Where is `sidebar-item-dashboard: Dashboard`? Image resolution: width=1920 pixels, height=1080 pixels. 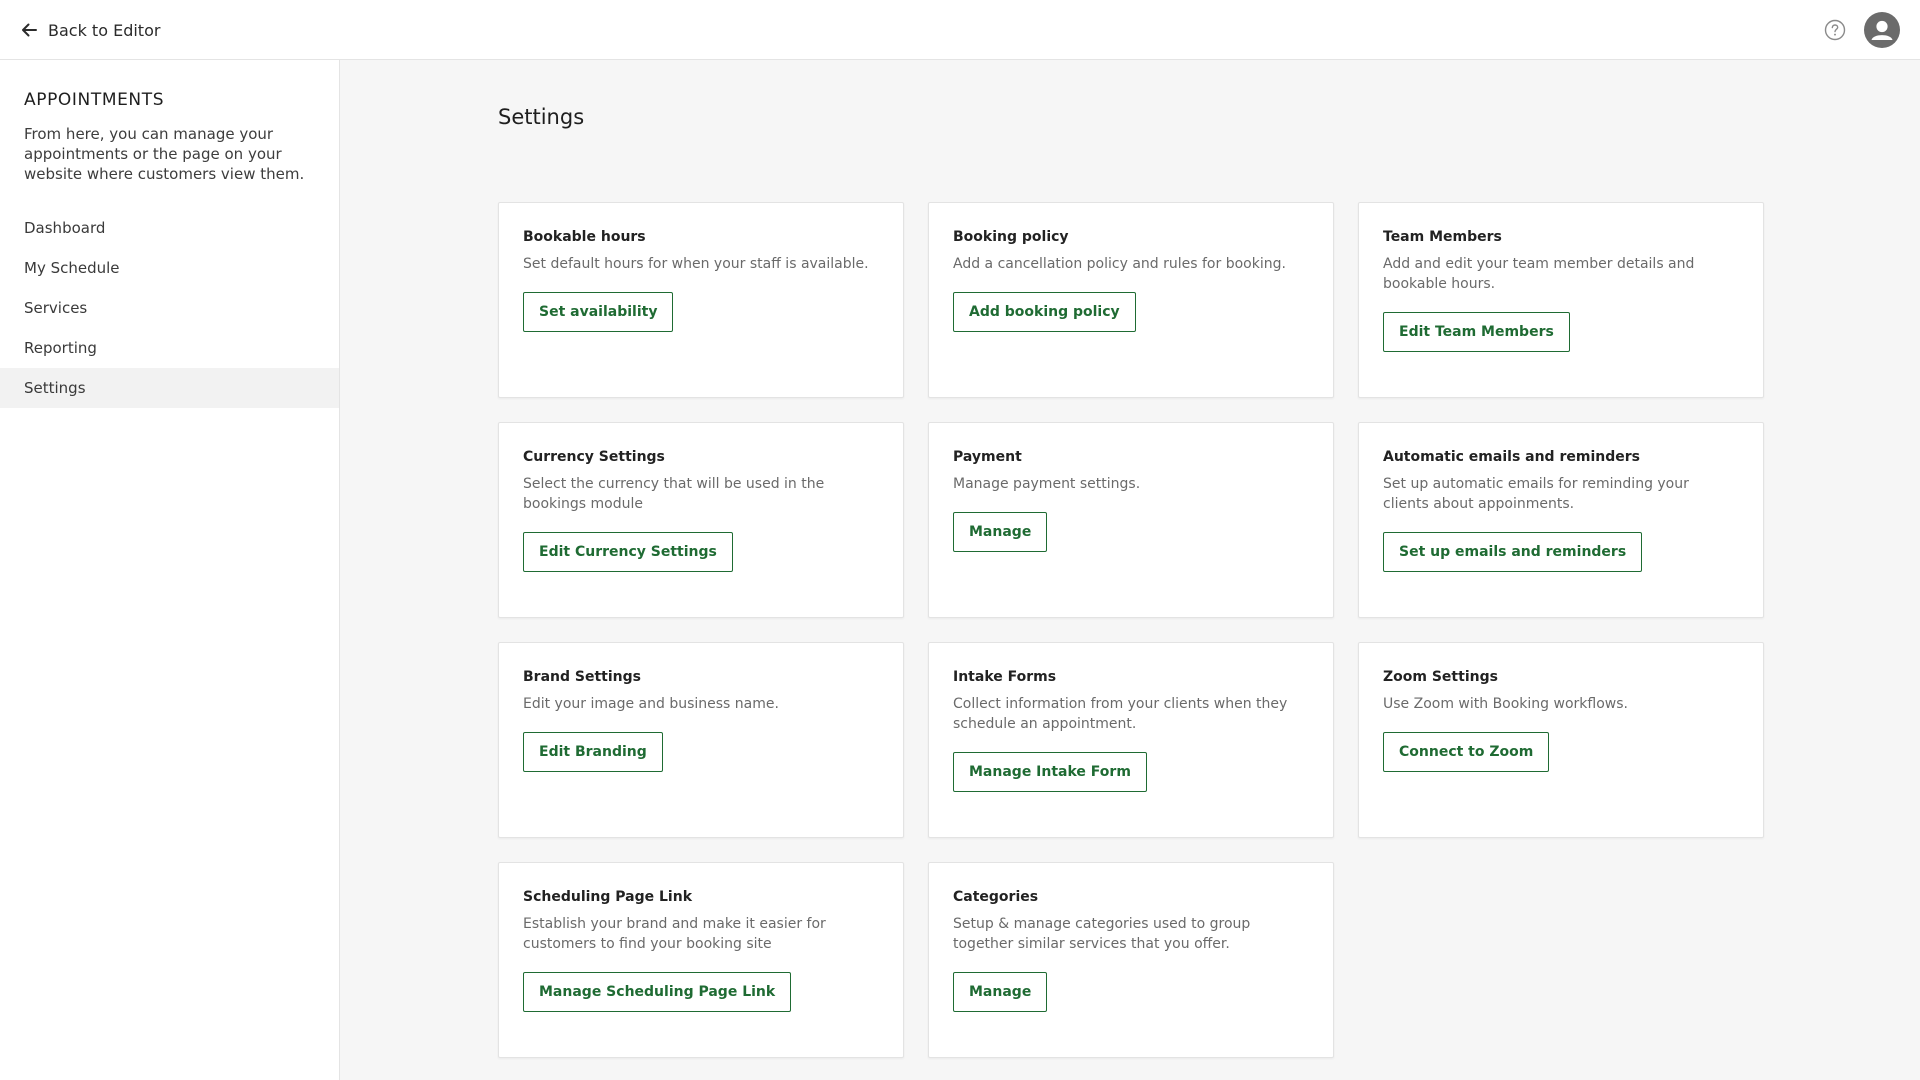 sidebar-item-dashboard: Dashboard is located at coordinates (169, 228).